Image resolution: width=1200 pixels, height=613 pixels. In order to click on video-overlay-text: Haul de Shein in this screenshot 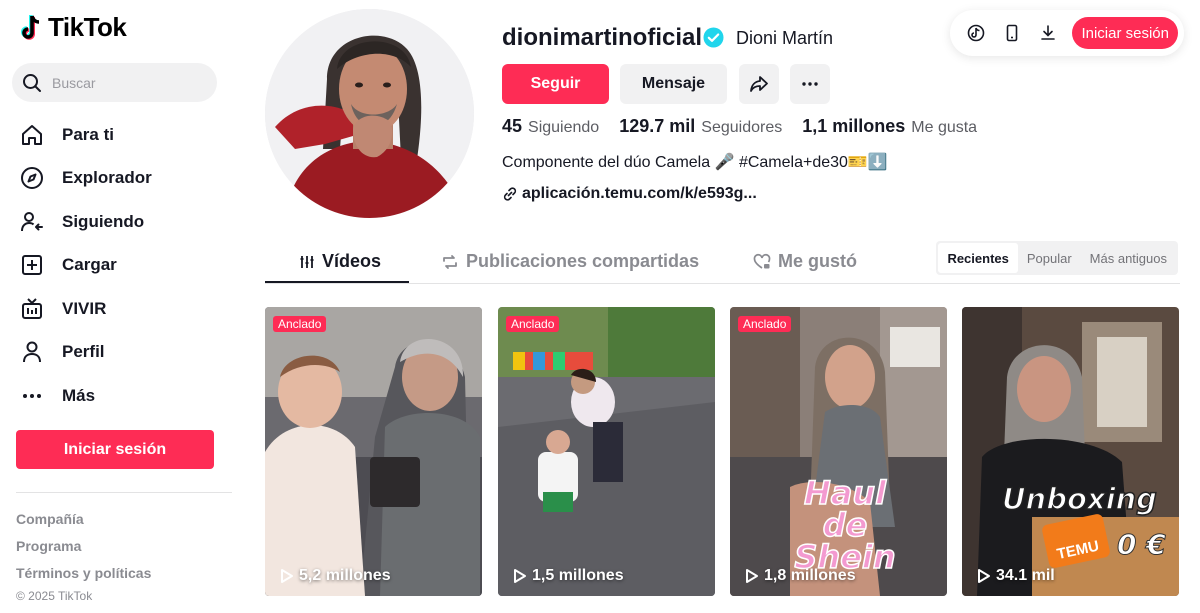, I will do `click(845, 525)`.